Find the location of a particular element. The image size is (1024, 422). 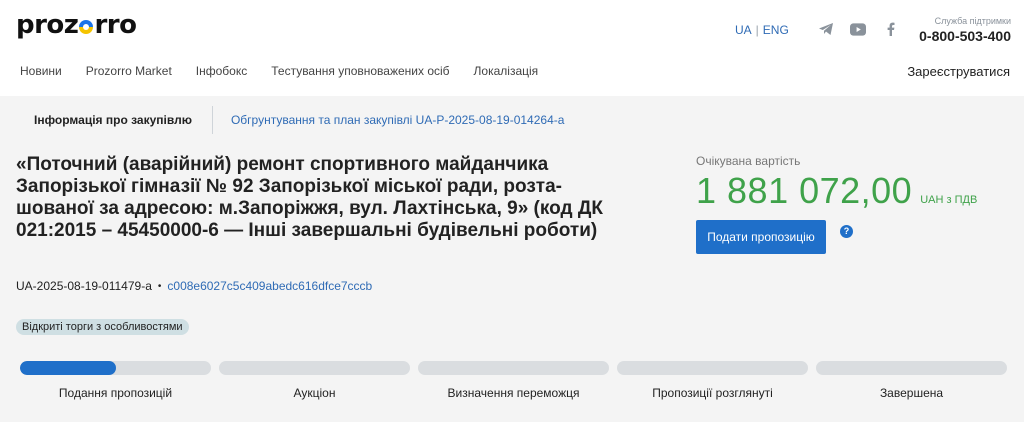

progress-fill is located at coordinates (68, 368).